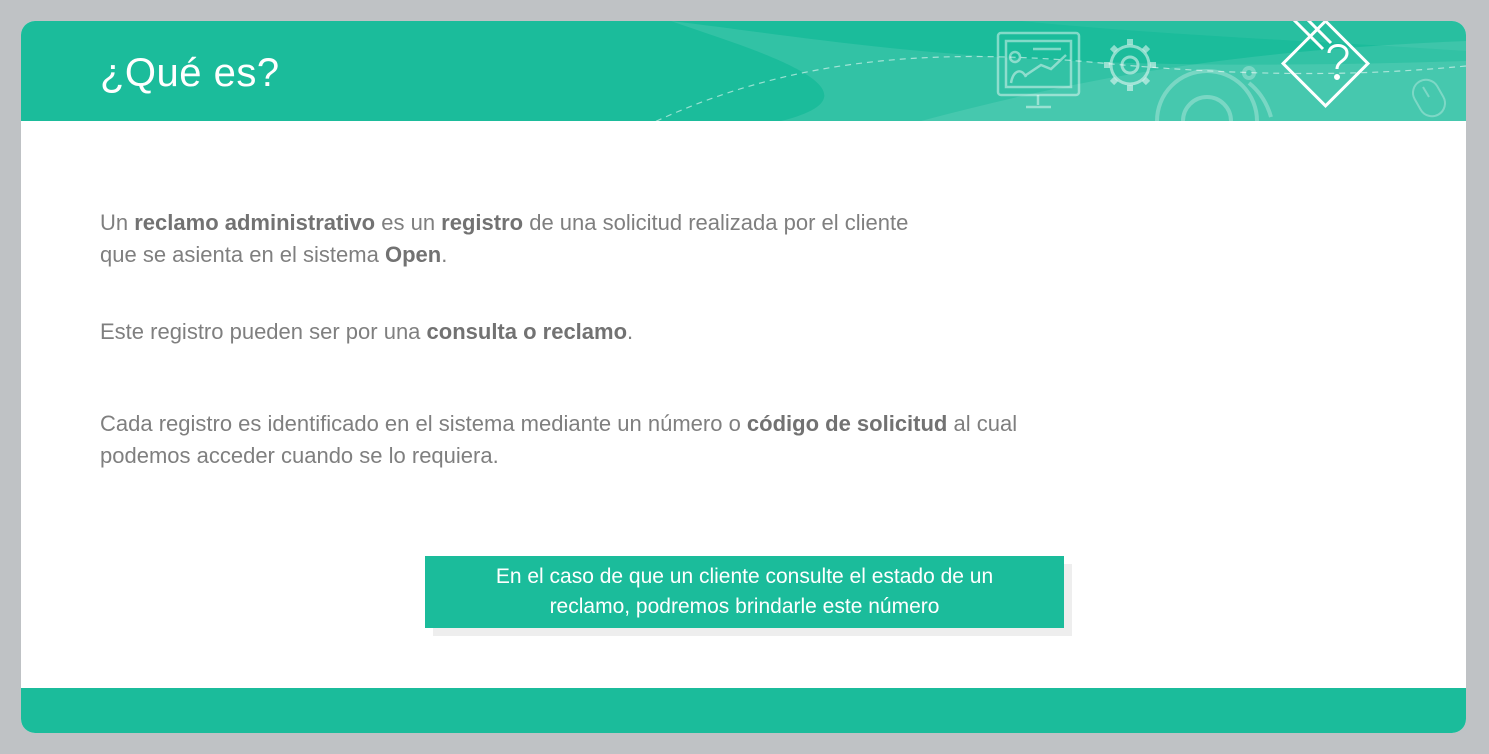 The width and height of the screenshot is (1489, 754). What do you see at coordinates (408, 222) in the screenshot?
I see `text-run: es un` at bounding box center [408, 222].